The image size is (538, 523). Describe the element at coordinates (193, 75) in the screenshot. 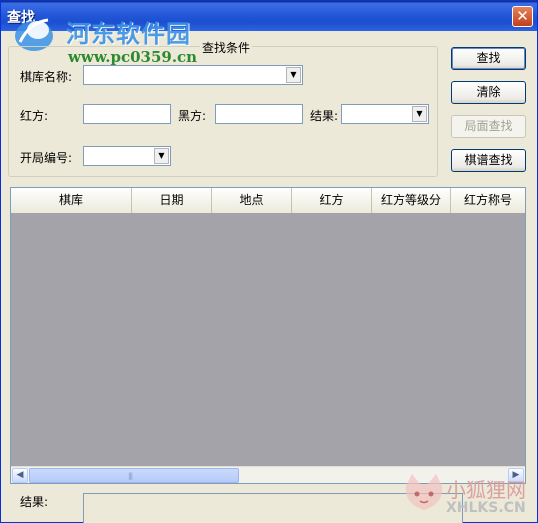

I see `game-name-combo: ▼` at that location.